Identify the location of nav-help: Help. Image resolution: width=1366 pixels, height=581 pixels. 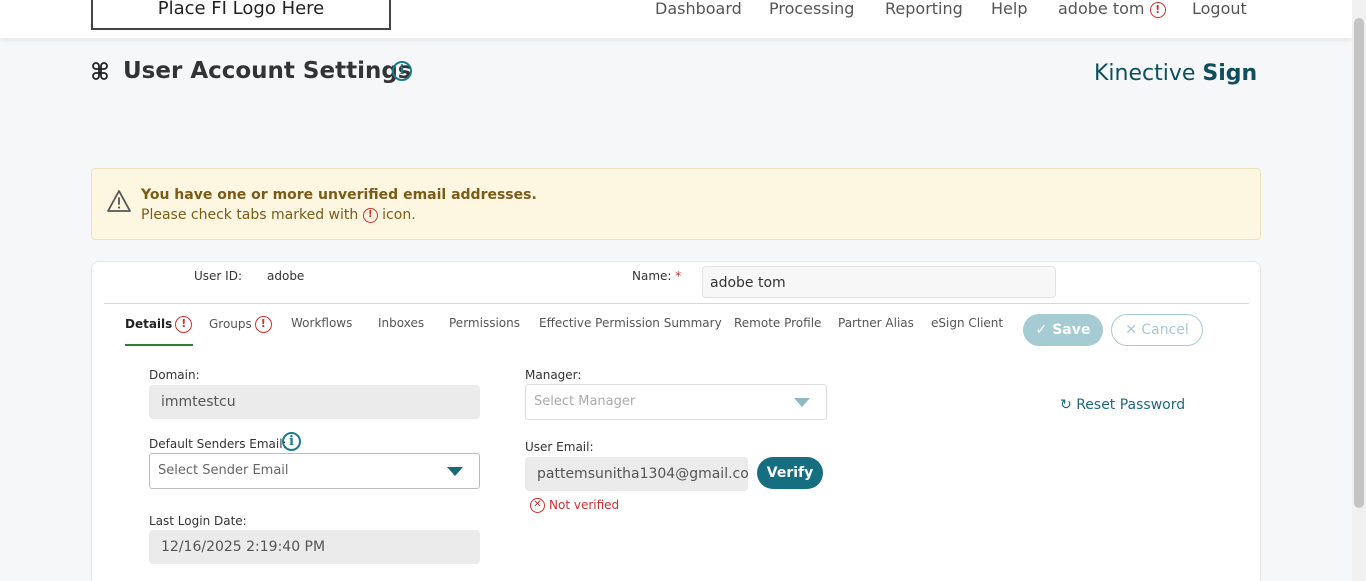
(1009, 8).